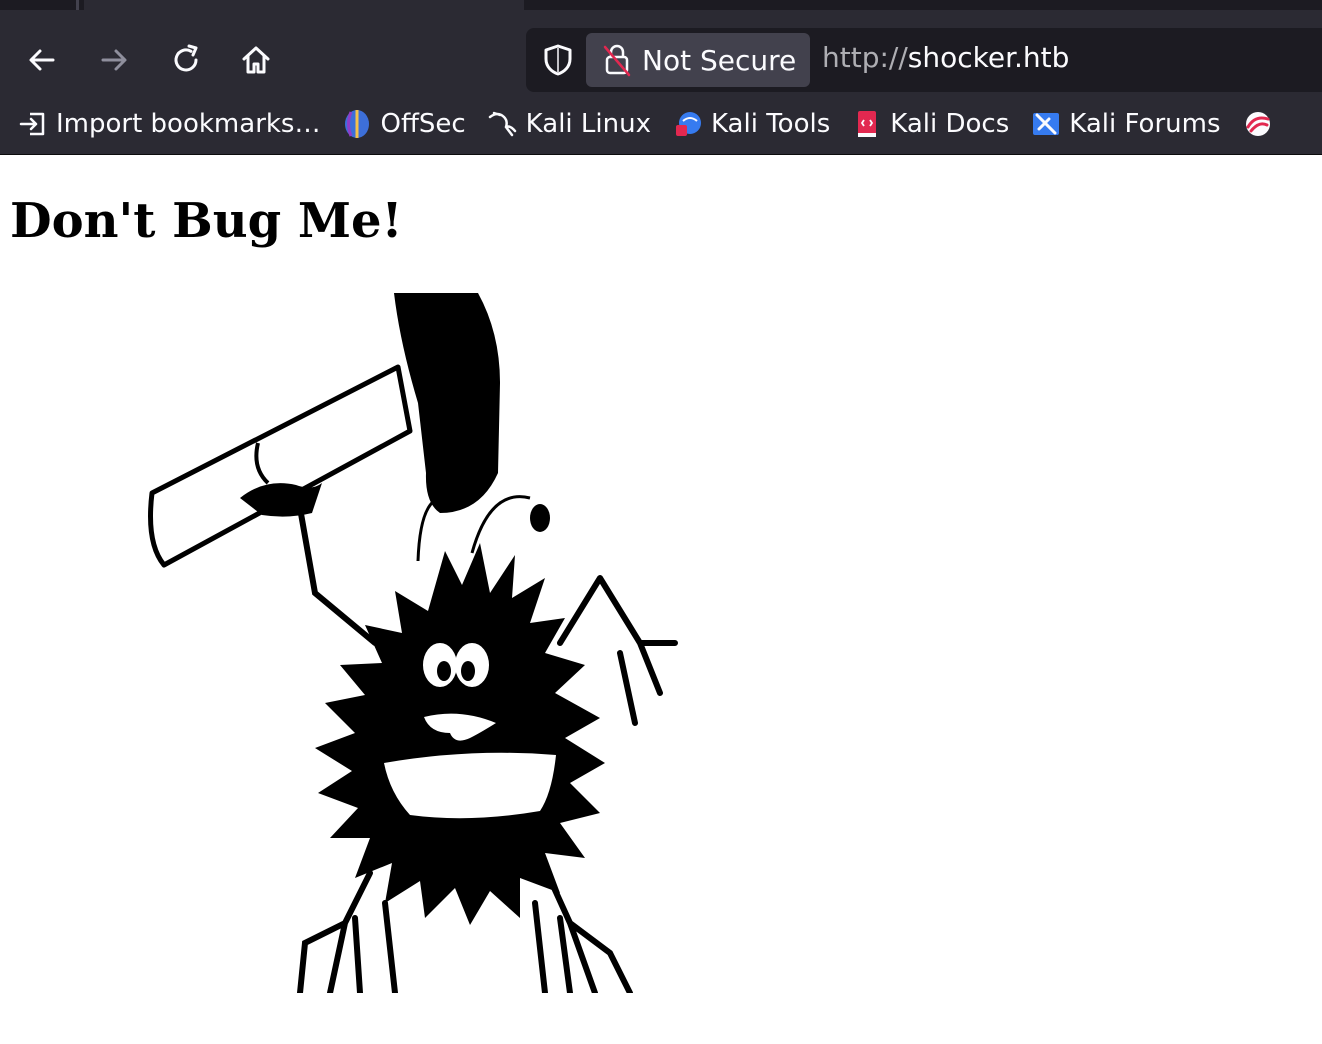 Image resolution: width=1322 pixels, height=1044 pixels. What do you see at coordinates (950, 124) in the screenshot?
I see `bookmark-label: Kali Docs` at bounding box center [950, 124].